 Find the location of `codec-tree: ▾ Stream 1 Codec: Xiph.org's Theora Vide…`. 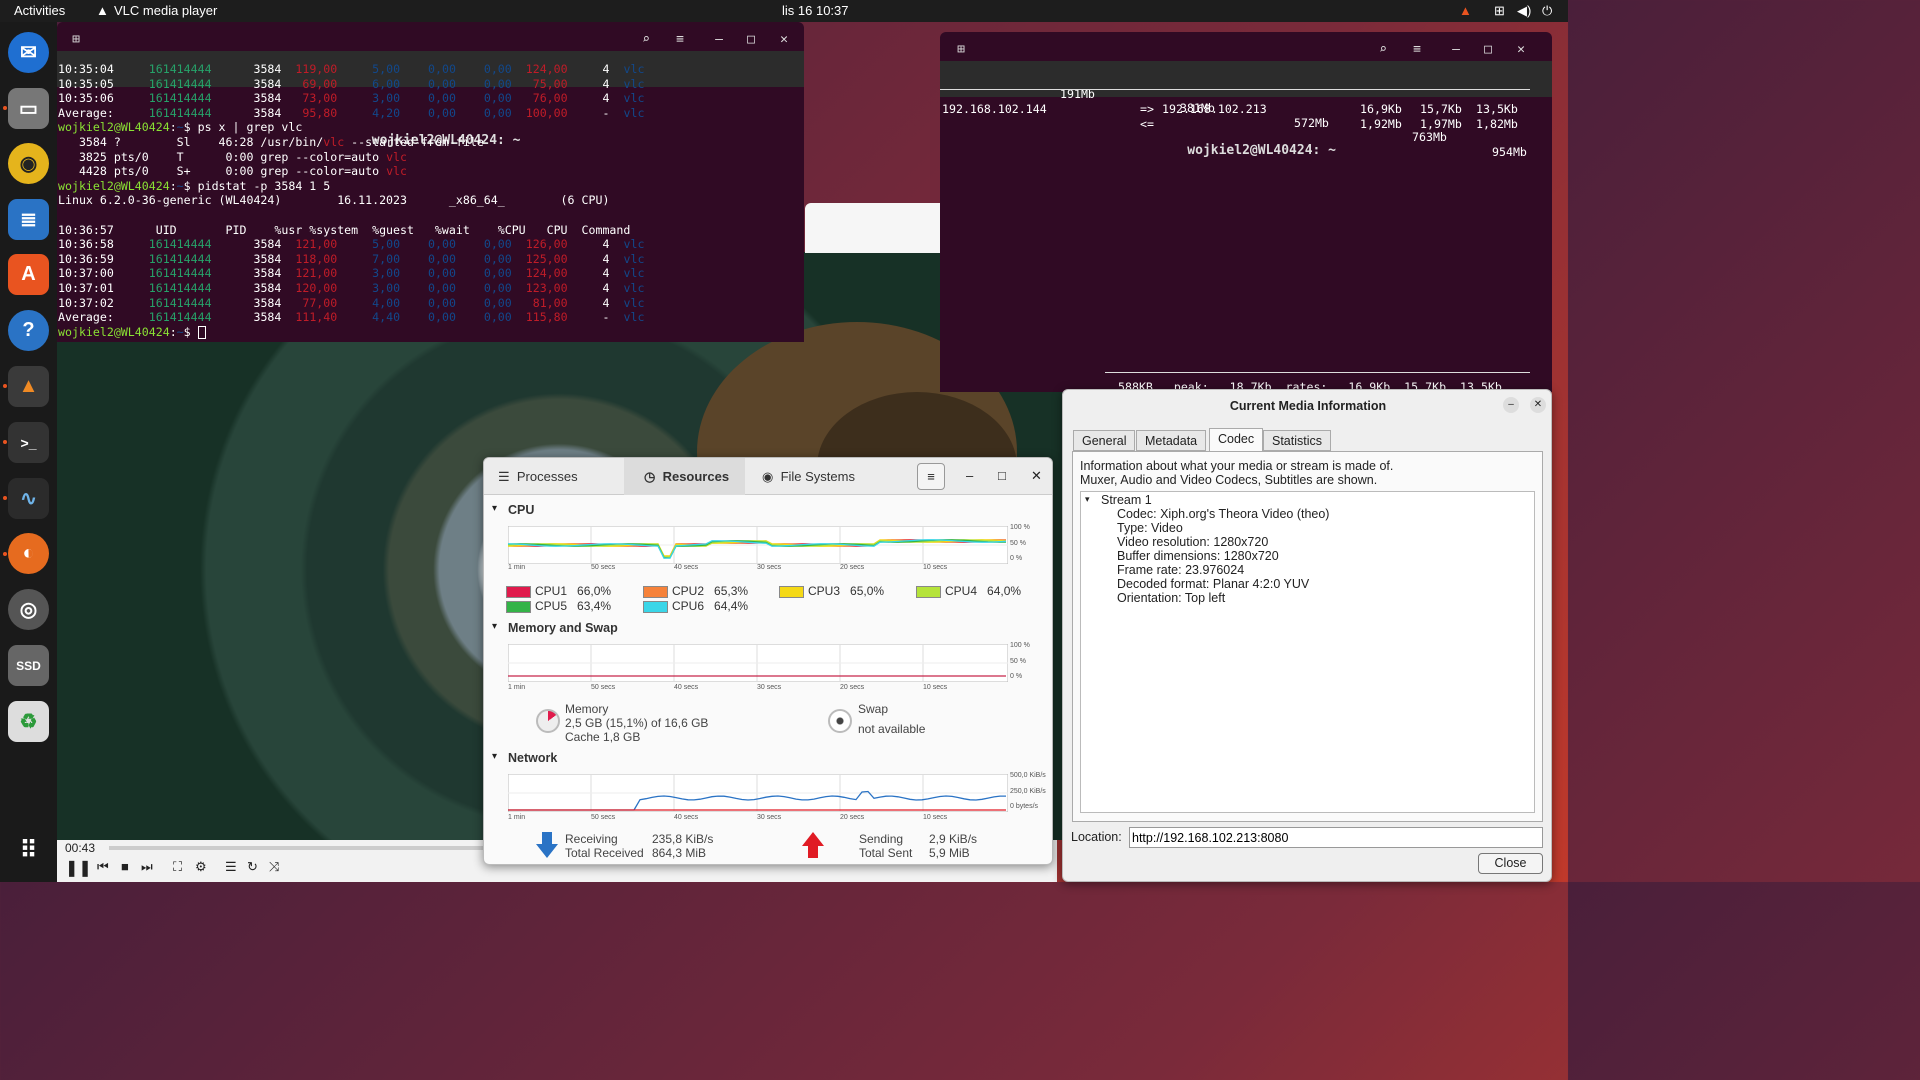

codec-tree: ▾ Stream 1 Codec: Xiph.org's Theora Vide… is located at coordinates (1307, 652).